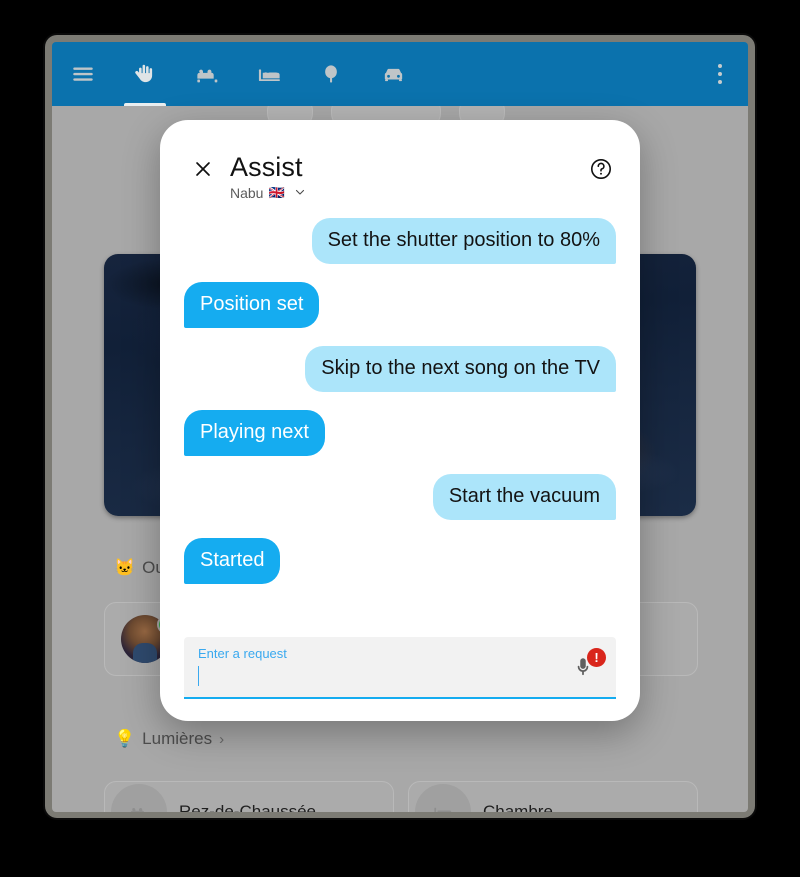 Image resolution: width=800 pixels, height=877 pixels. I want to click on message-row: Playing next, so click(400, 433).